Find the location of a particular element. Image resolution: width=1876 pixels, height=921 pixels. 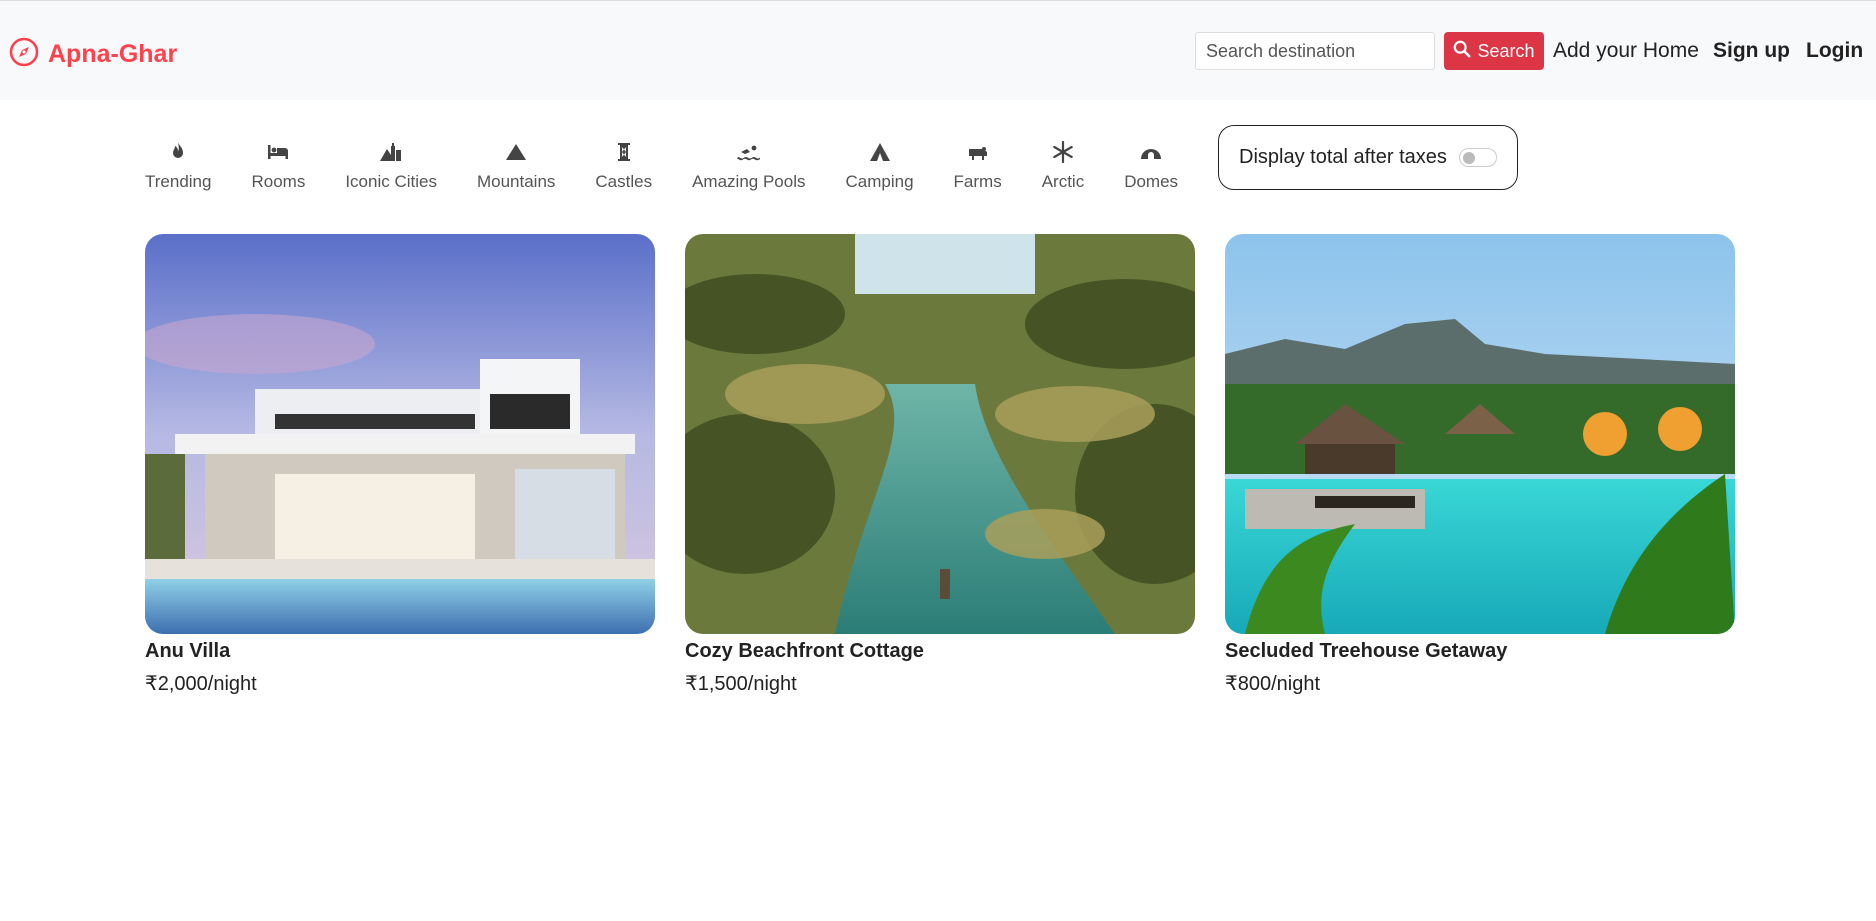

tax-switch is located at coordinates (1477, 157).